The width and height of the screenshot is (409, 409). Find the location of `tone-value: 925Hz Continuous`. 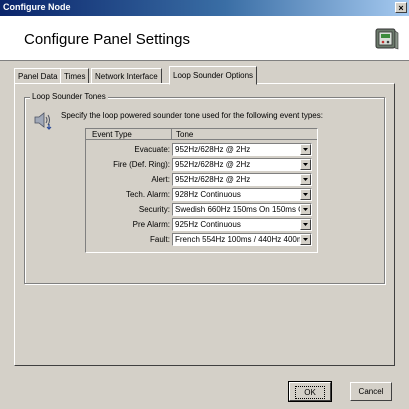

tone-value: 925Hz Continuous is located at coordinates (208, 224).